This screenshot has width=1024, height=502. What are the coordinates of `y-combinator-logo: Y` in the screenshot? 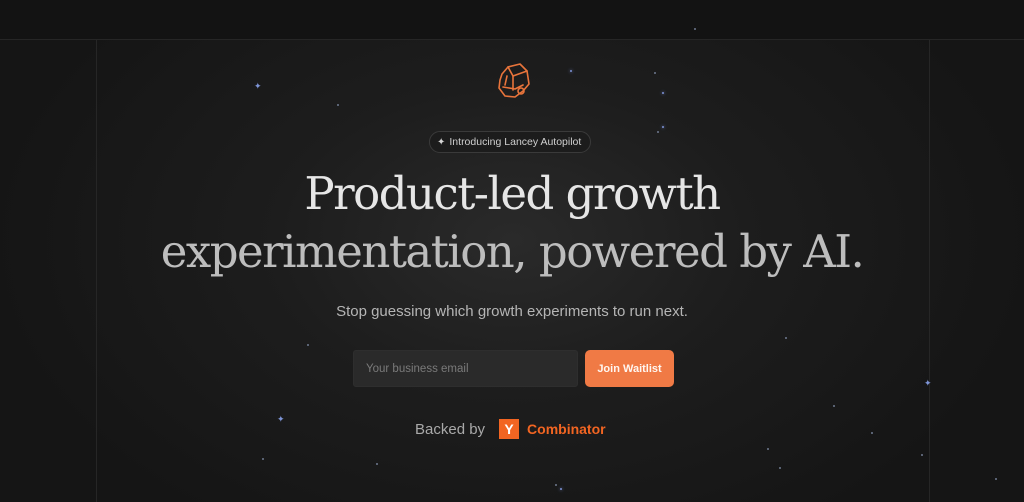 It's located at (509, 429).